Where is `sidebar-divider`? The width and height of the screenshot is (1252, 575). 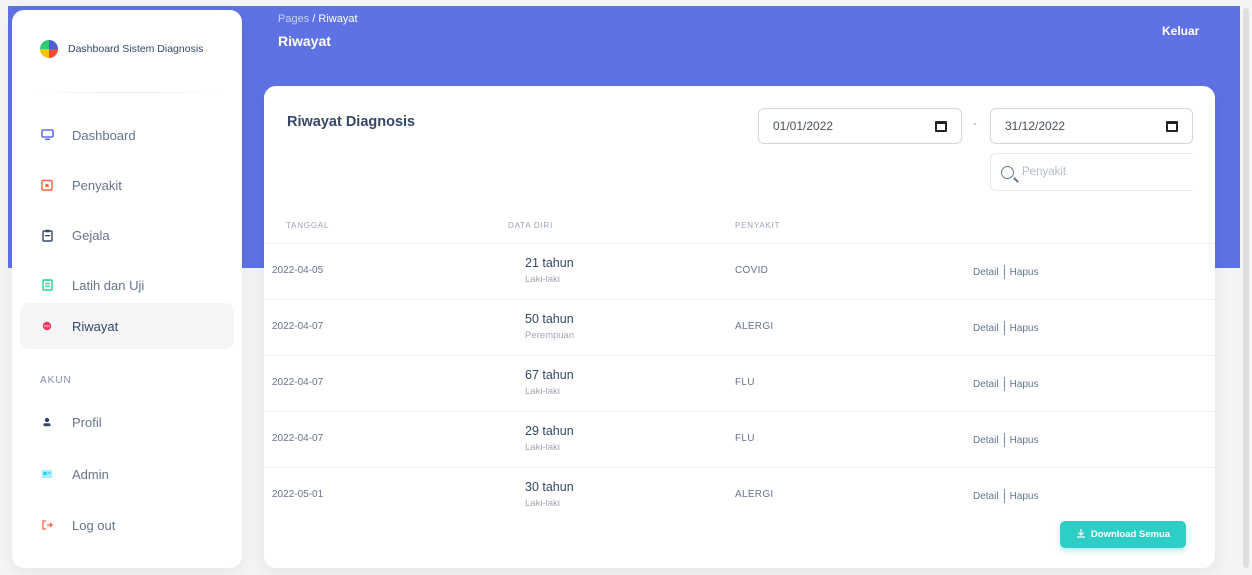 sidebar-divider is located at coordinates (127, 92).